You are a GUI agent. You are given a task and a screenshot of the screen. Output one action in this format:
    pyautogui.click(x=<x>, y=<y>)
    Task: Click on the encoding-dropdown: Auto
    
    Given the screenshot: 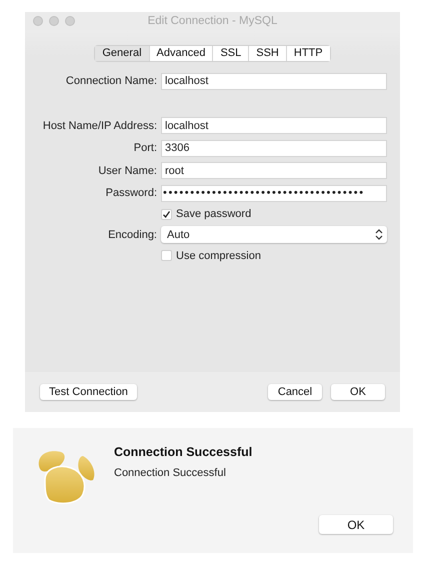 What is the action you would take?
    pyautogui.click(x=274, y=235)
    